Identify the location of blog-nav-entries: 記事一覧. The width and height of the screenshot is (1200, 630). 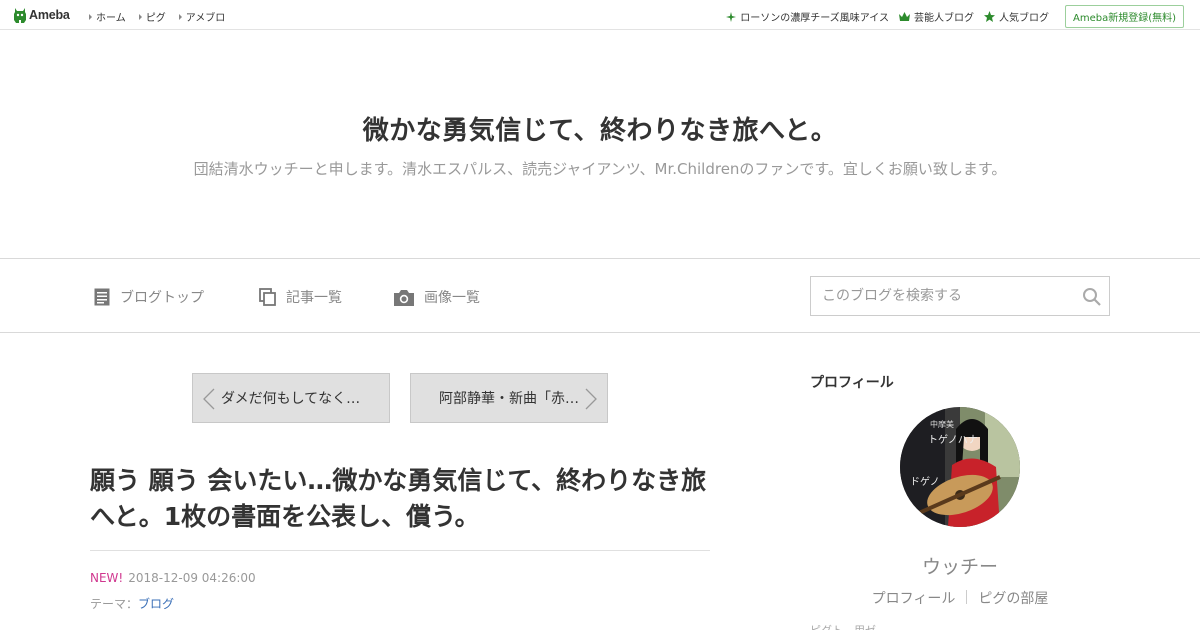
(300, 297).